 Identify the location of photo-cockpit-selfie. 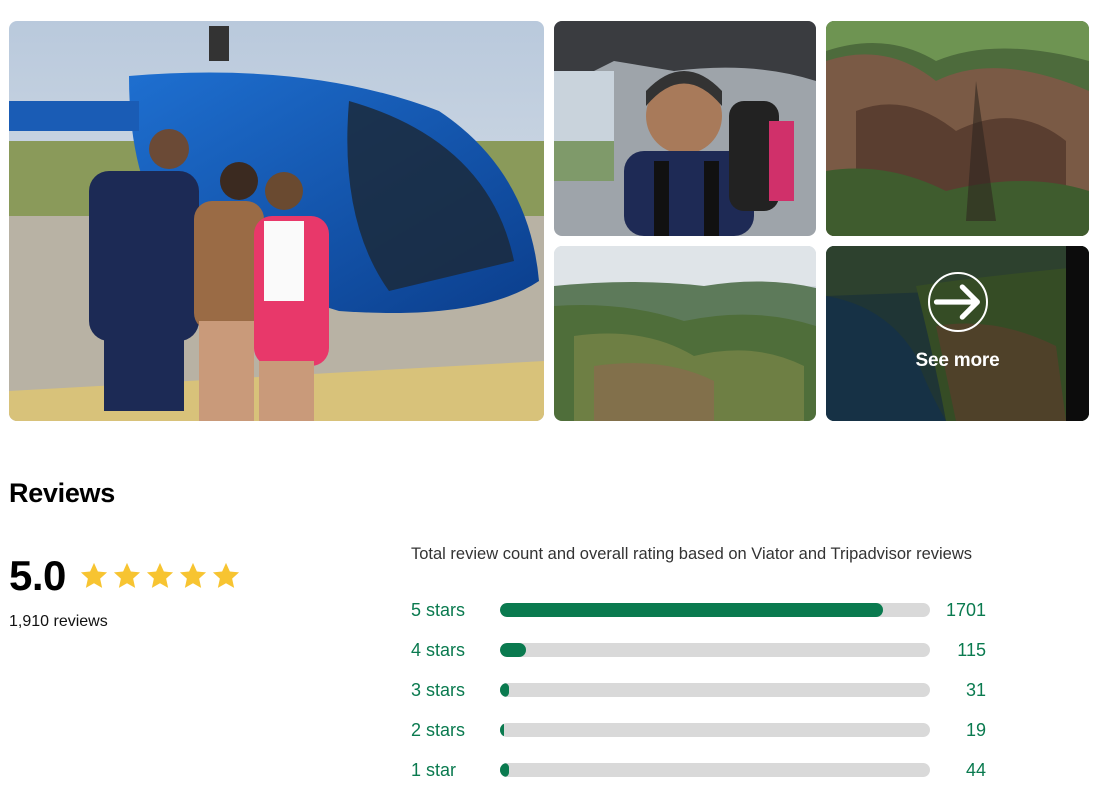
(685, 128).